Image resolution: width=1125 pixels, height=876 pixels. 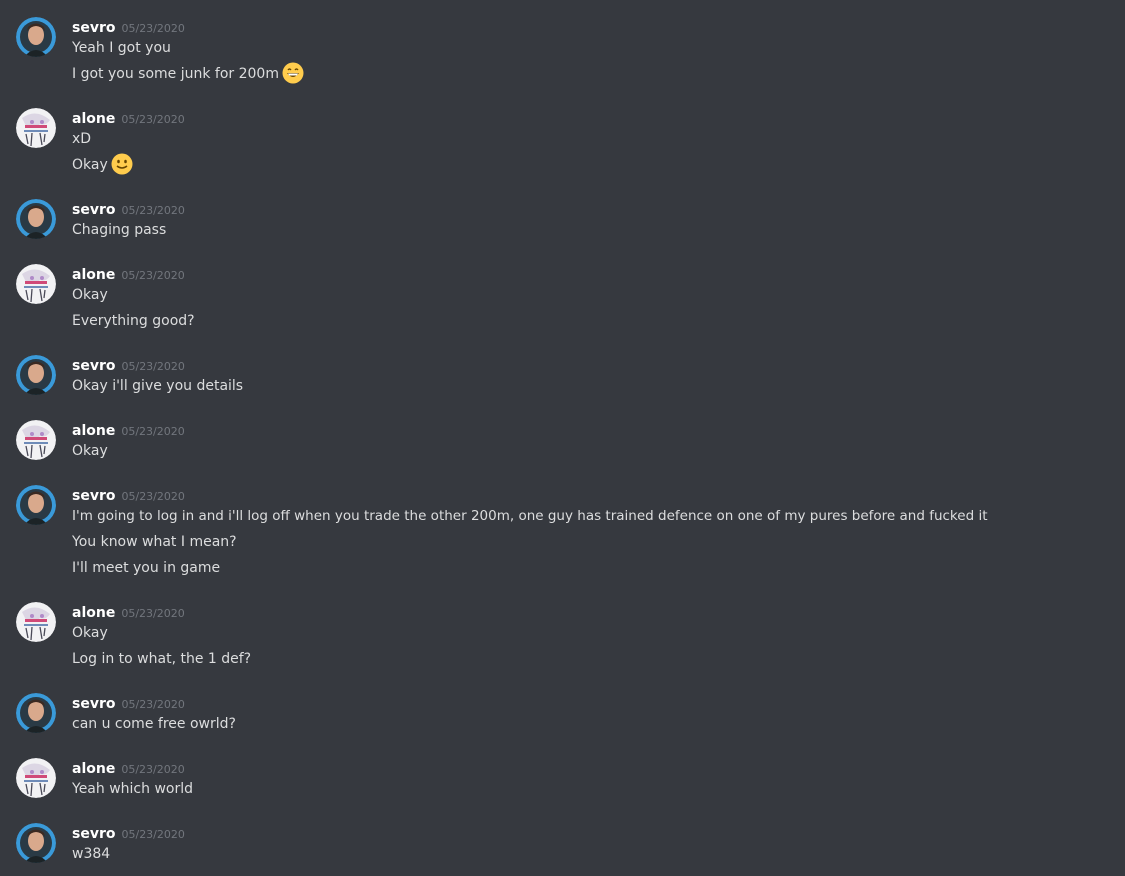 I want to click on slightly-smiling-face-emoji-icon, so click(x=122, y=164).